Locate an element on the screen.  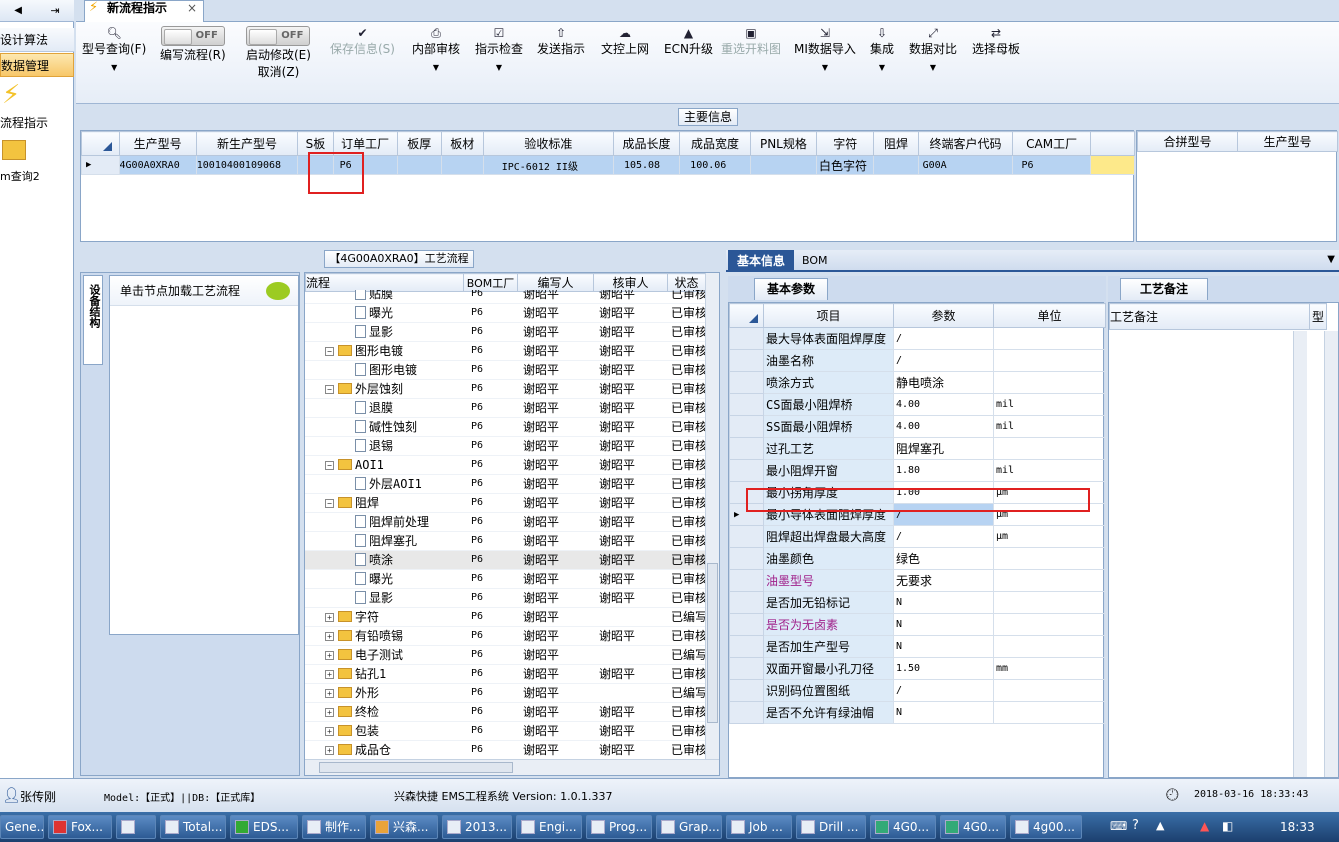
instruction-check-button: ☑ 指示检查 ▼ is located at coordinates (499, 49).